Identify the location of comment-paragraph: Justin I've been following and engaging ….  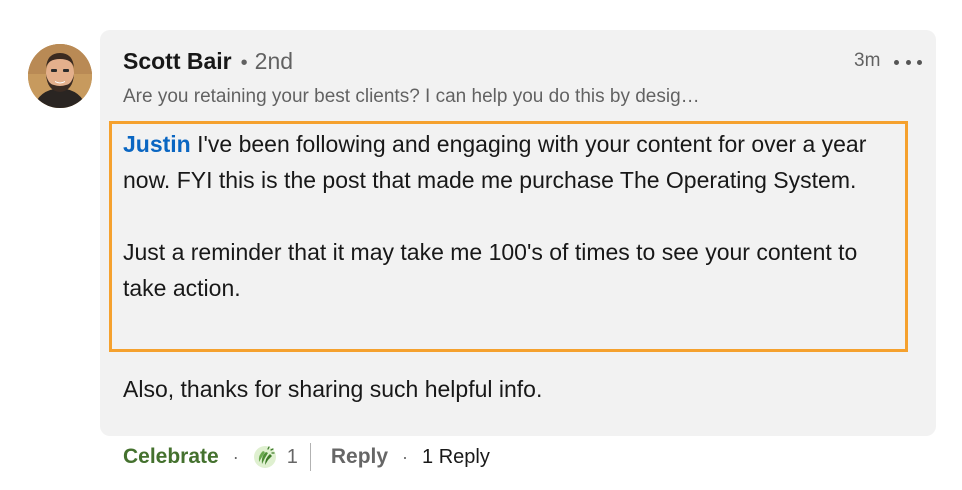
(510, 162).